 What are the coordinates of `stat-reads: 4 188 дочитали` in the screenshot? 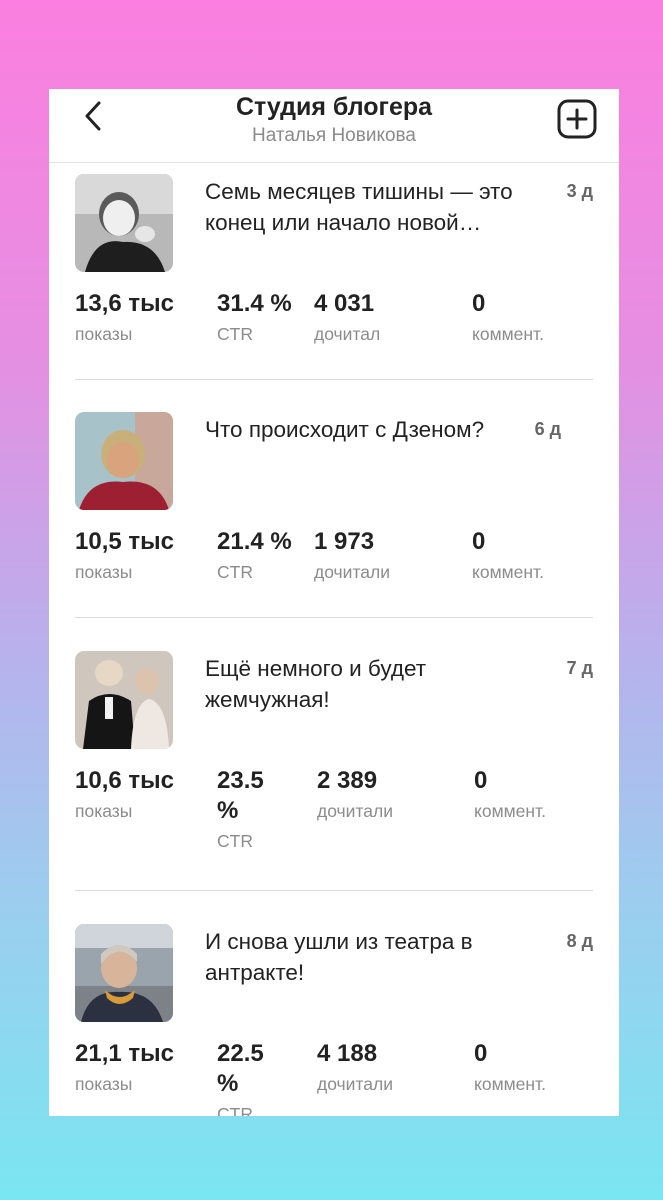 It's located at (355, 1069).